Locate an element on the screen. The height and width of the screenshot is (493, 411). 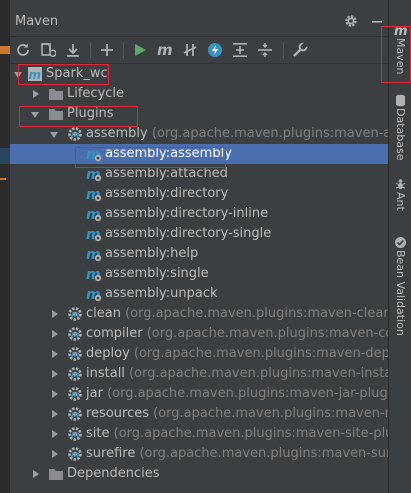
ant-icon is located at coordinates (400, 183).